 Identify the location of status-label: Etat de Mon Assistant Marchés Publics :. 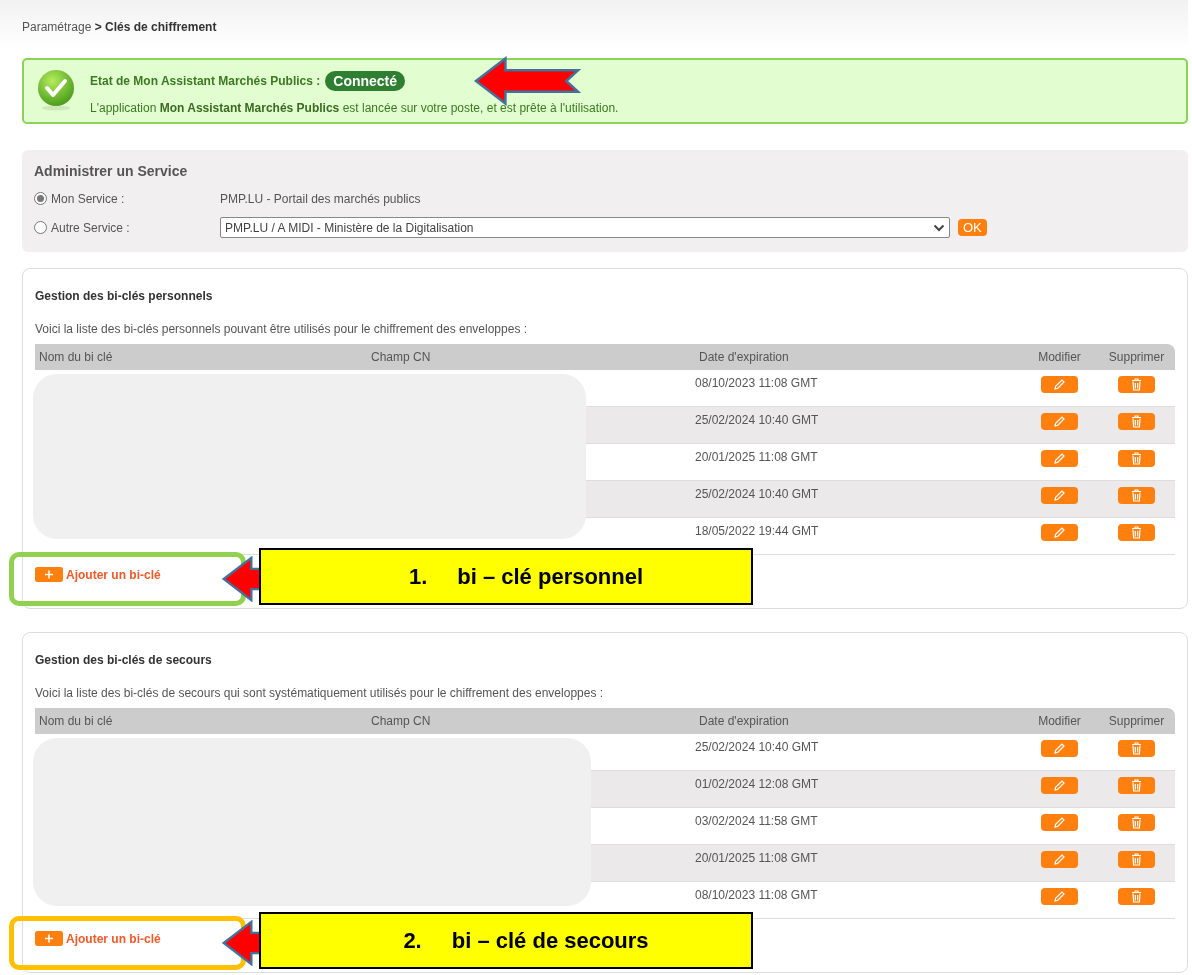
(205, 81).